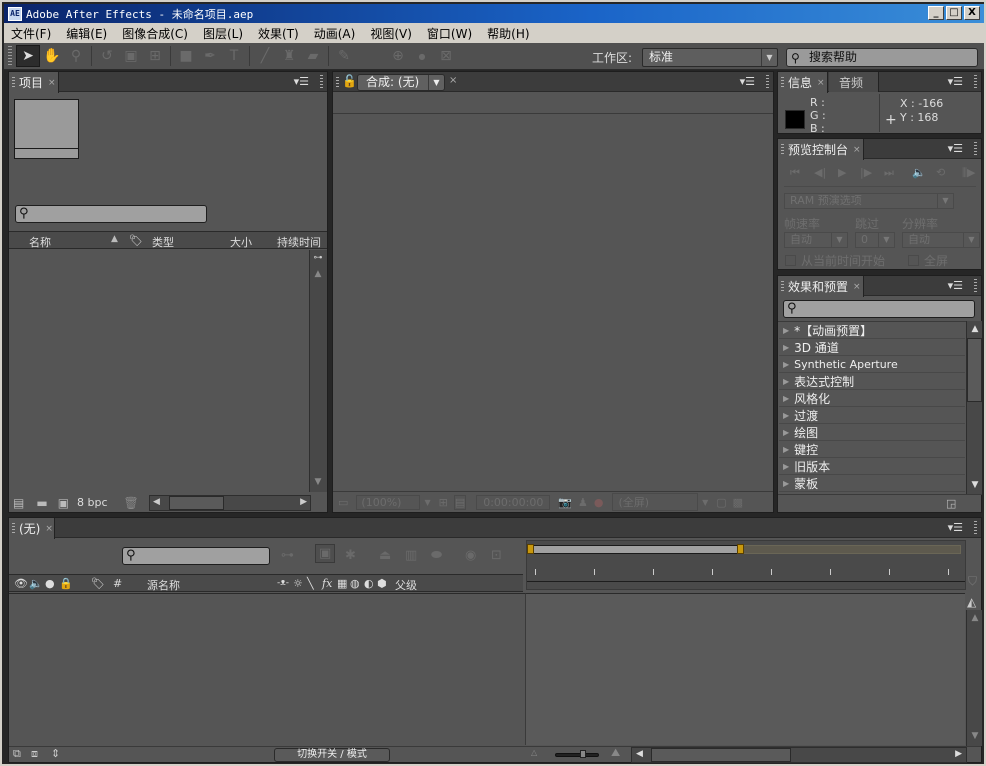  What do you see at coordinates (971, 602) in the screenshot?
I see `comp-marker-bin-icon: ◭` at bounding box center [971, 602].